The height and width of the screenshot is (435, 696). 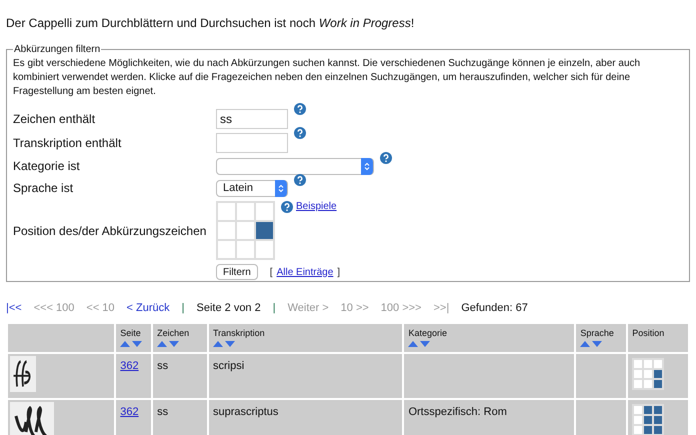 What do you see at coordinates (211, 23) in the screenshot?
I see `intro-text: Der Cappelli zum Durchblättern und Durchsuchen ist noch Work in Progress!` at bounding box center [211, 23].